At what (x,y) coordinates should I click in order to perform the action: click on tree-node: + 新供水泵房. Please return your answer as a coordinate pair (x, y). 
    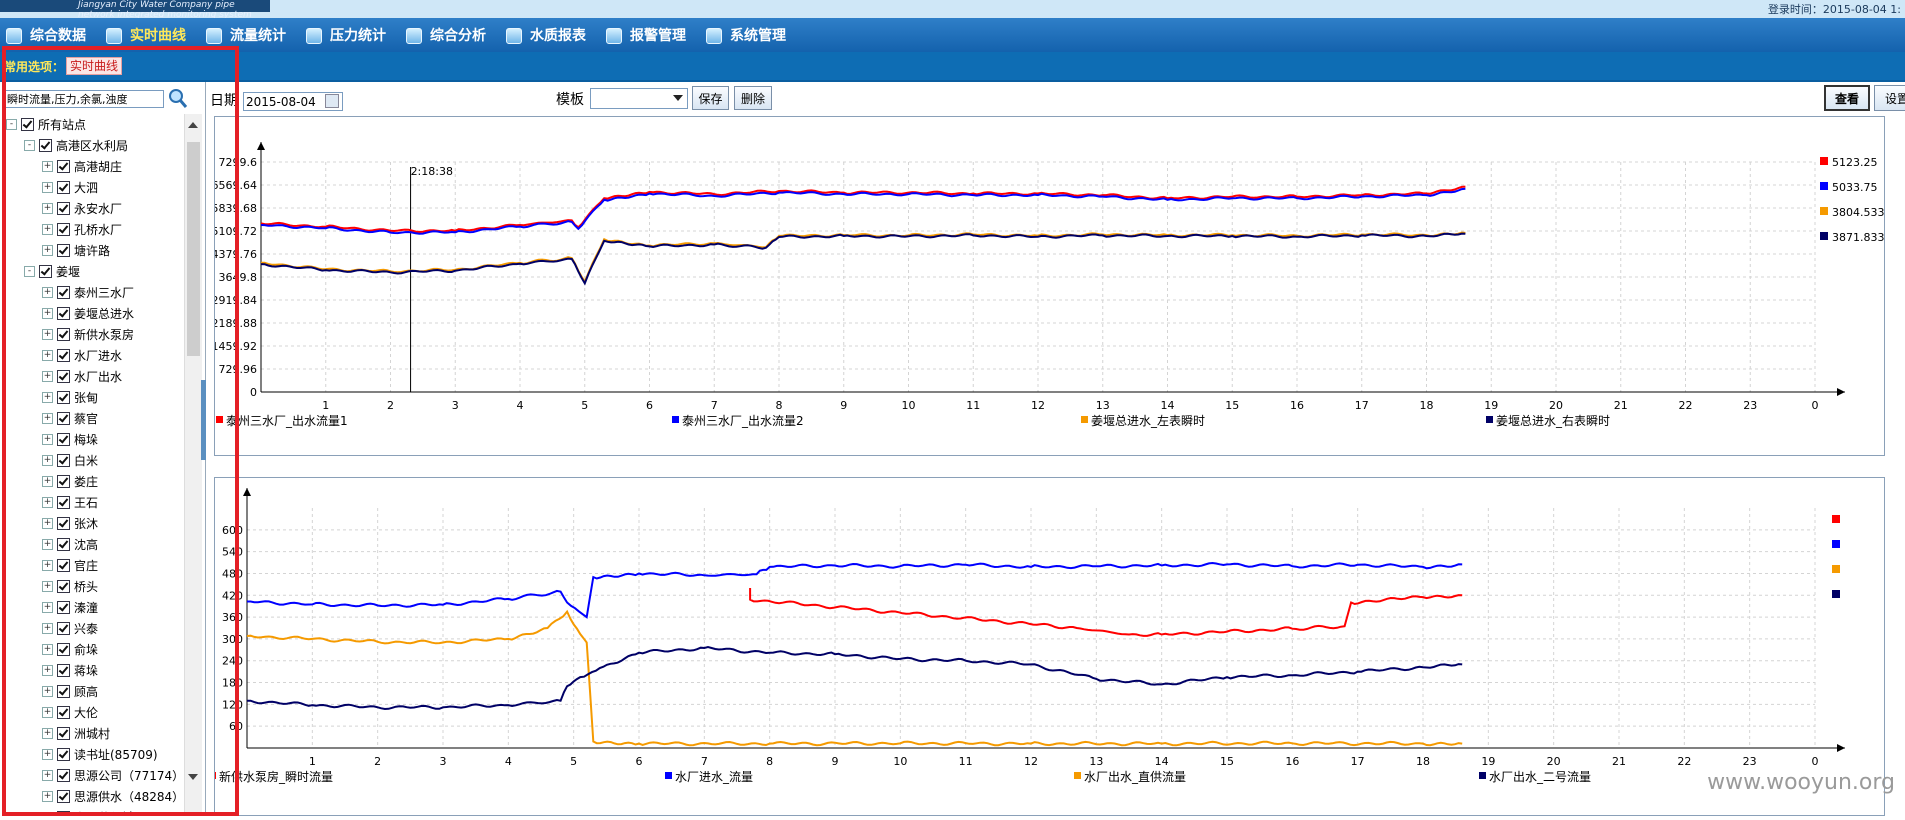
    Looking at the image, I should click on (88, 334).